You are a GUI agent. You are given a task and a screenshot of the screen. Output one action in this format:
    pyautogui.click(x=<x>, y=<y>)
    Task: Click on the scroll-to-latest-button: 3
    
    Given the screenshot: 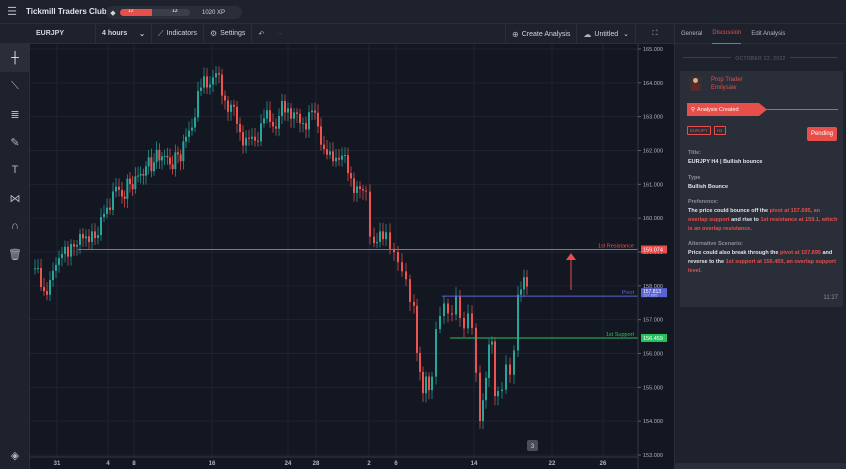 What is the action you would take?
    pyautogui.click(x=532, y=445)
    